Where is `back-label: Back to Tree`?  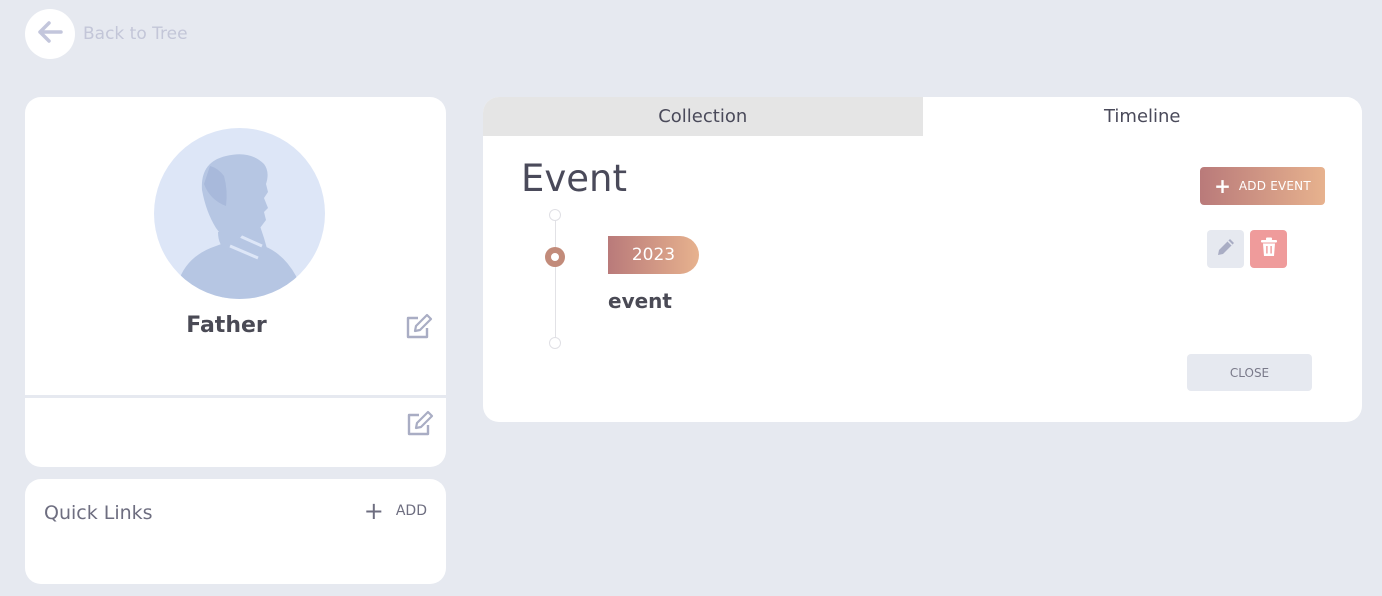
back-label: Back to Tree is located at coordinates (135, 34).